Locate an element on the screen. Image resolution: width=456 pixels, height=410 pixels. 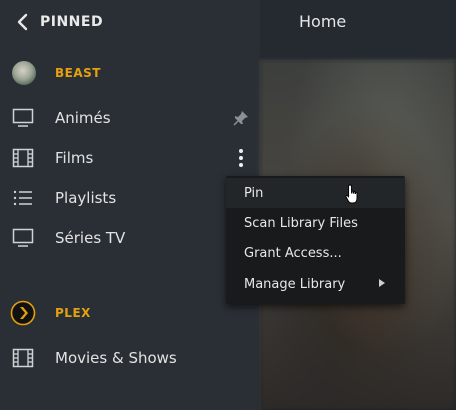
section-title-beast: BEAST is located at coordinates (78, 73).